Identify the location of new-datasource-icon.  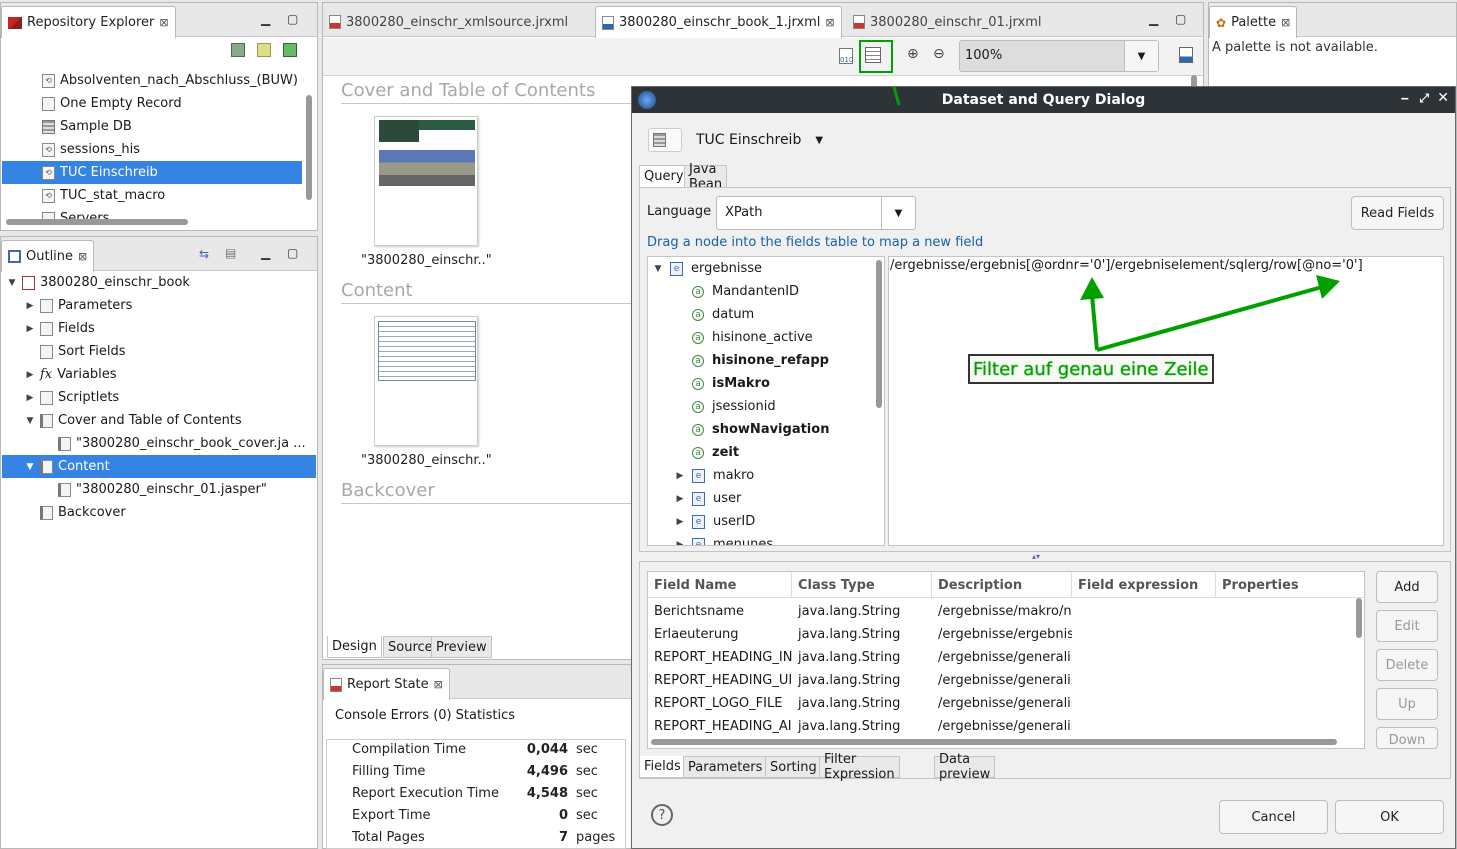
(238, 50).